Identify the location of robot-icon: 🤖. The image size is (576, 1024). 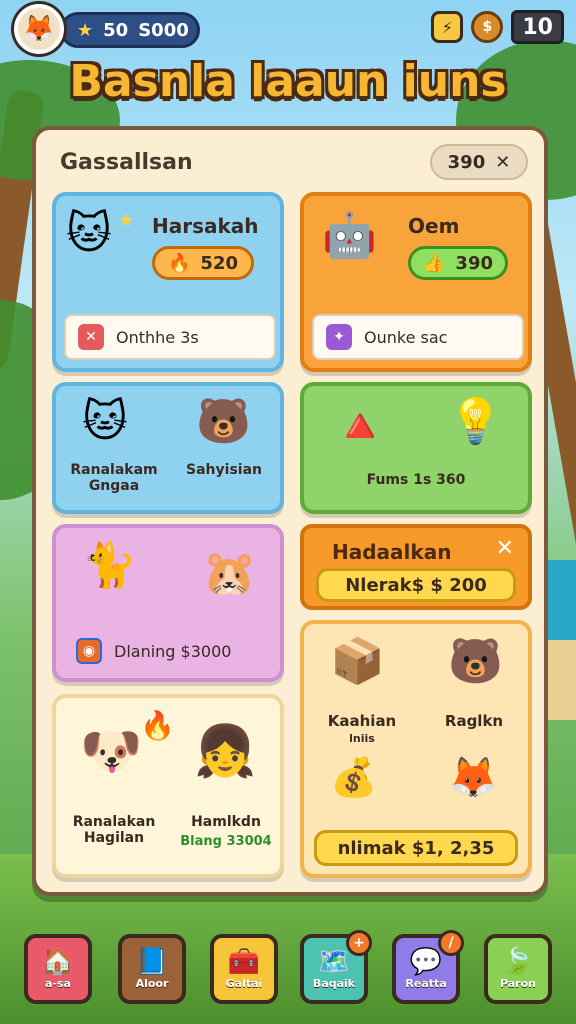
(349, 235).